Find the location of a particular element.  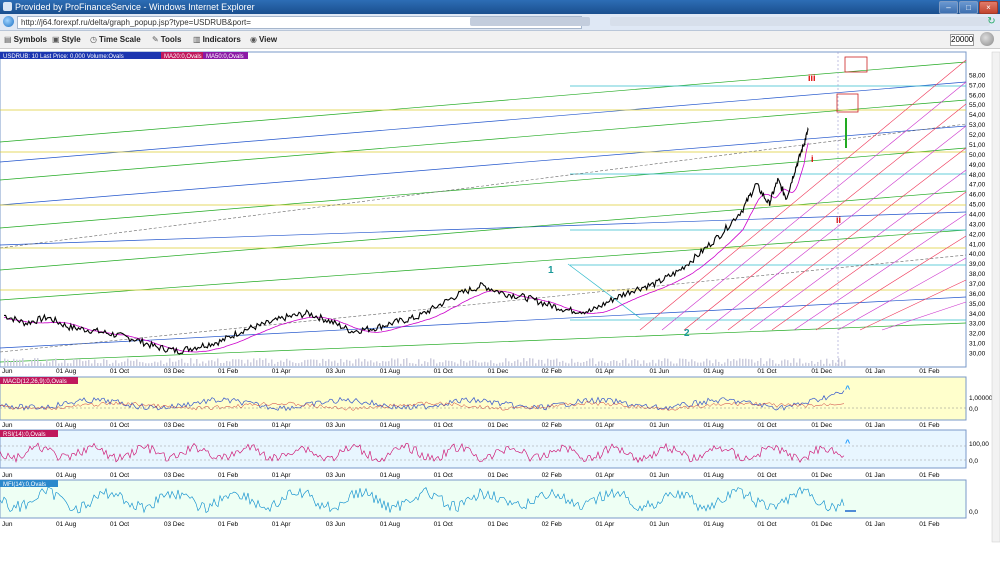

vertical-scrollbar is located at coordinates (995, 297).